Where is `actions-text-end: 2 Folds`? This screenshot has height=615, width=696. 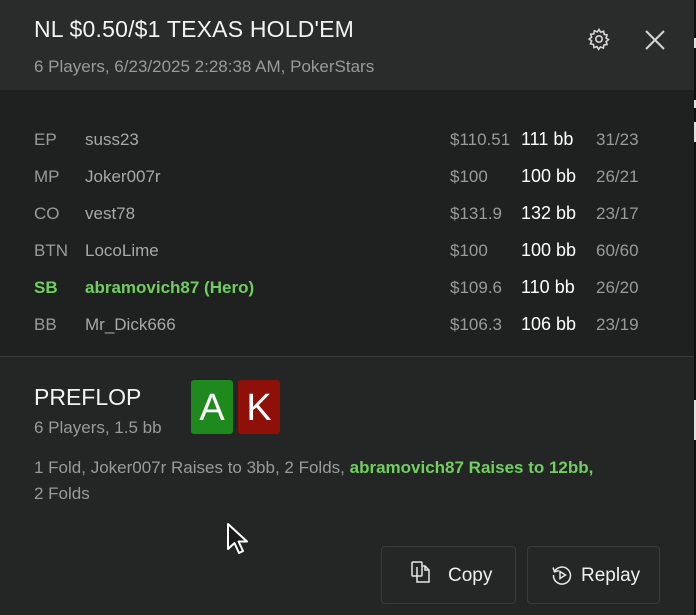 actions-text-end: 2 Folds is located at coordinates (62, 493).